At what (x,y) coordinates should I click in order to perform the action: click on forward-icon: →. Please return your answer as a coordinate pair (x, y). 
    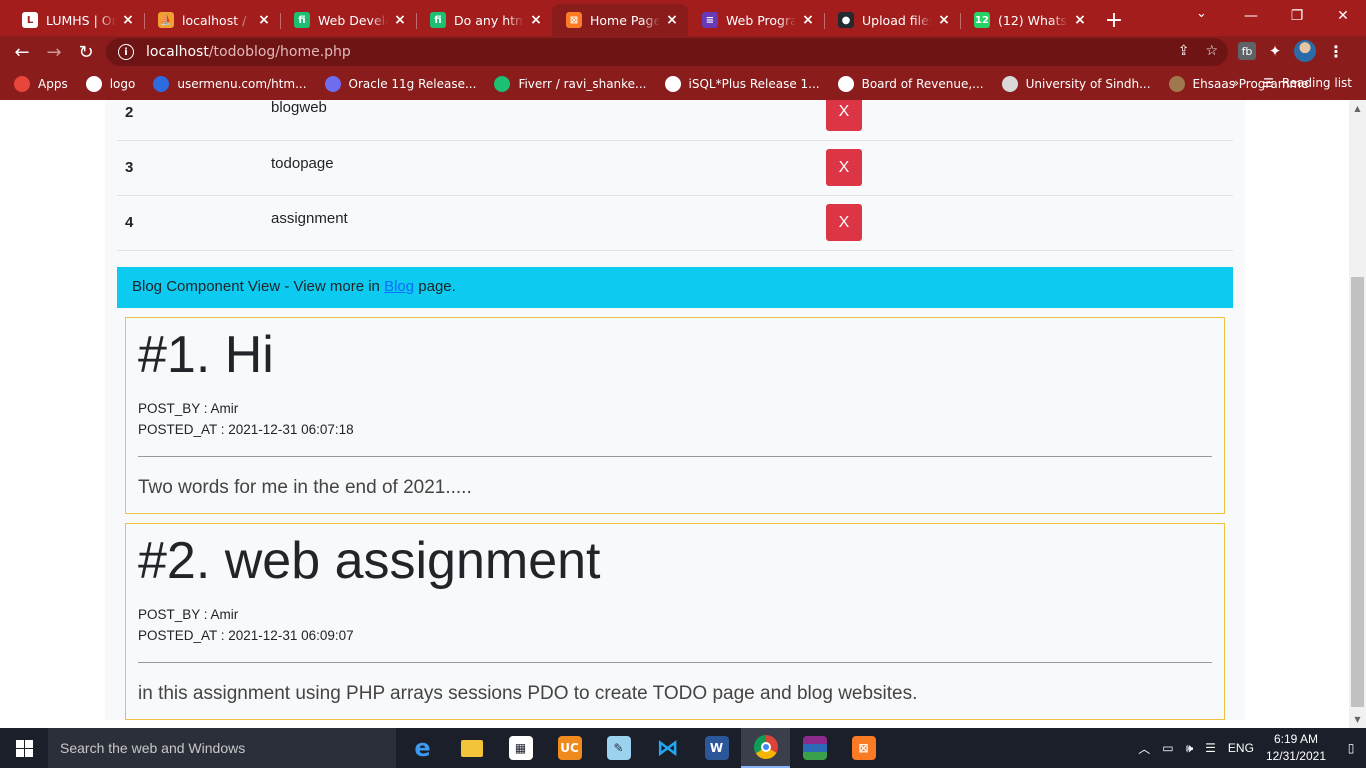
    Looking at the image, I should click on (54, 52).